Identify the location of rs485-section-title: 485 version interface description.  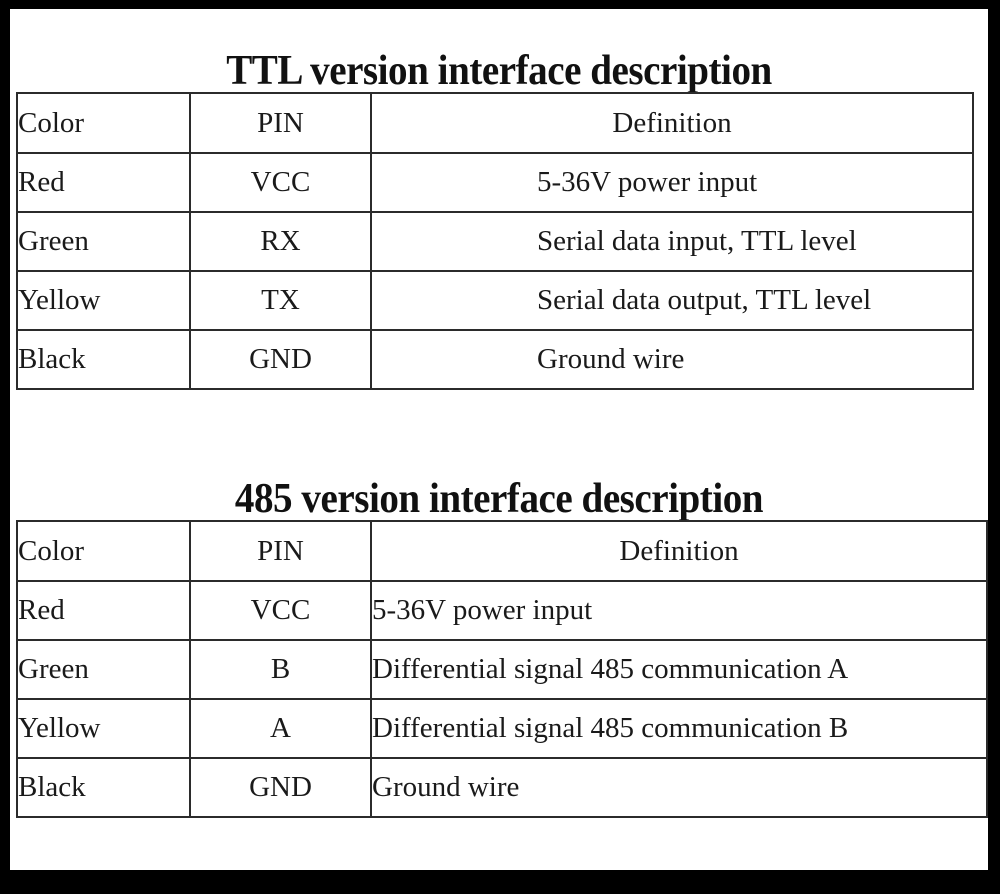
(499, 499).